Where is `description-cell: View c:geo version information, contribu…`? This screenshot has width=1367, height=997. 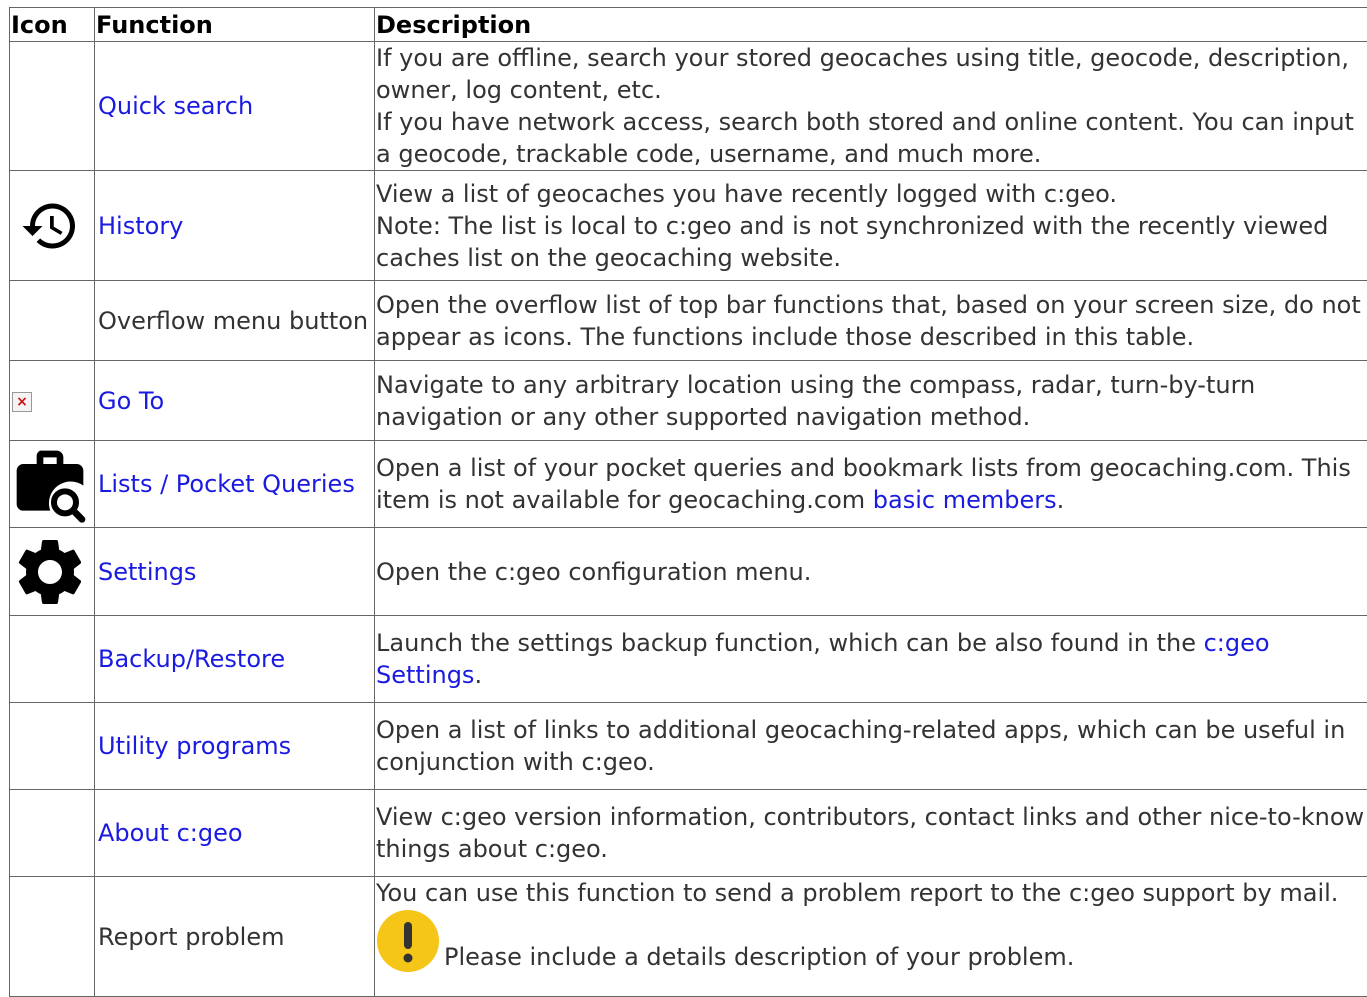
description-cell: View c:geo version information, contribu… is located at coordinates (870, 833).